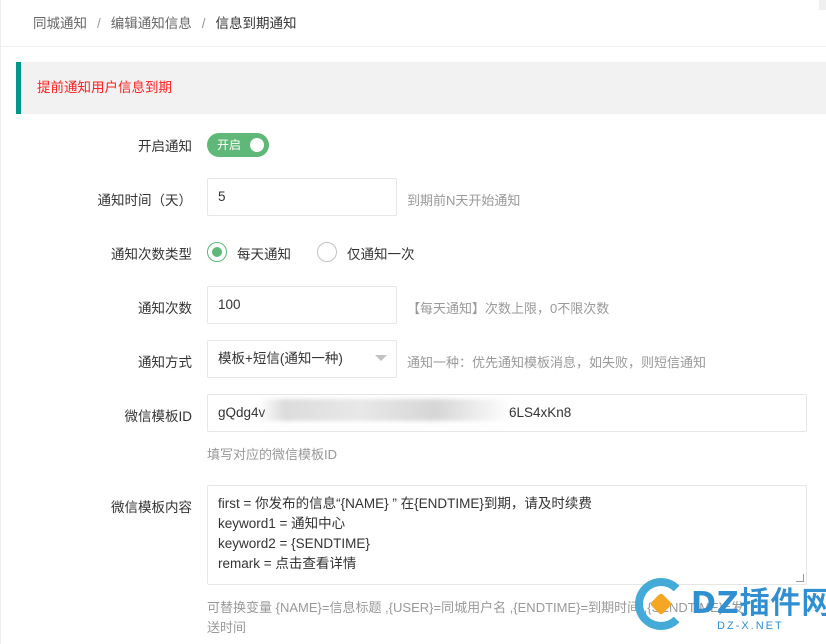 The width and height of the screenshot is (826, 644). What do you see at coordinates (272, 454) in the screenshot?
I see `template-id-hint: 填写对应的微信模板ID` at bounding box center [272, 454].